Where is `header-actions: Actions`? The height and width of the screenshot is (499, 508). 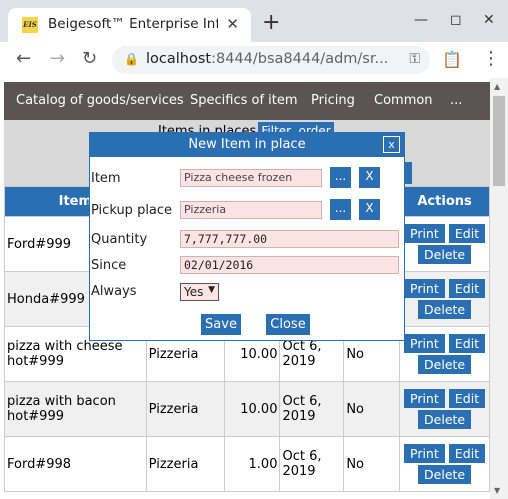
header-actions: Actions is located at coordinates (444, 201).